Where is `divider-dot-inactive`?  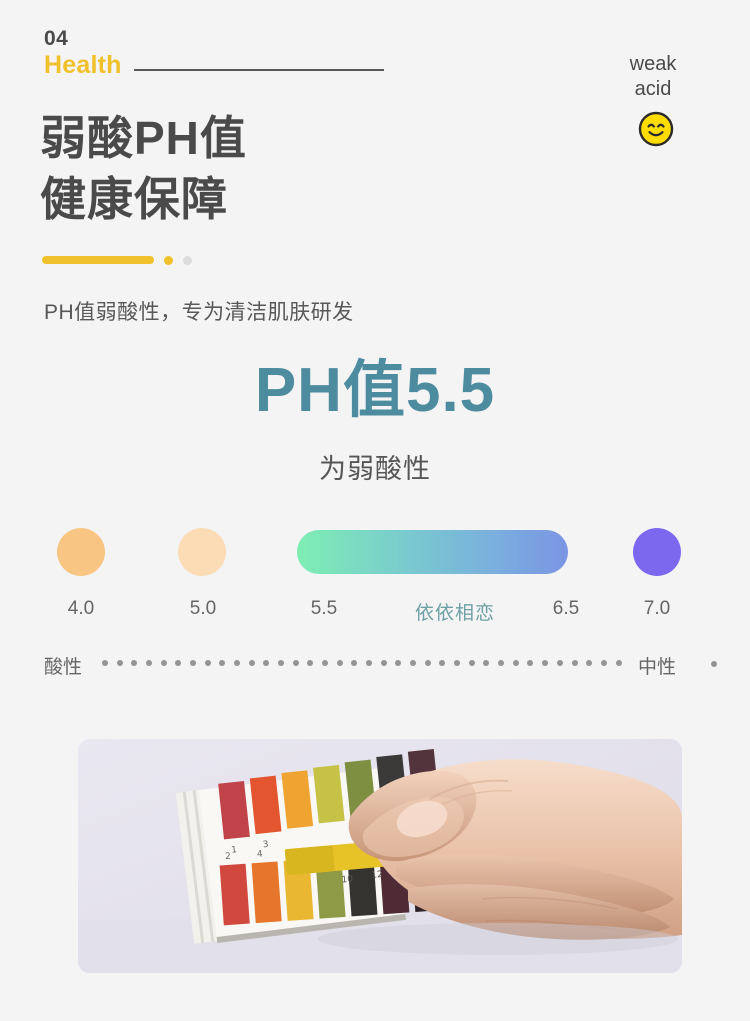
divider-dot-inactive is located at coordinates (187, 260).